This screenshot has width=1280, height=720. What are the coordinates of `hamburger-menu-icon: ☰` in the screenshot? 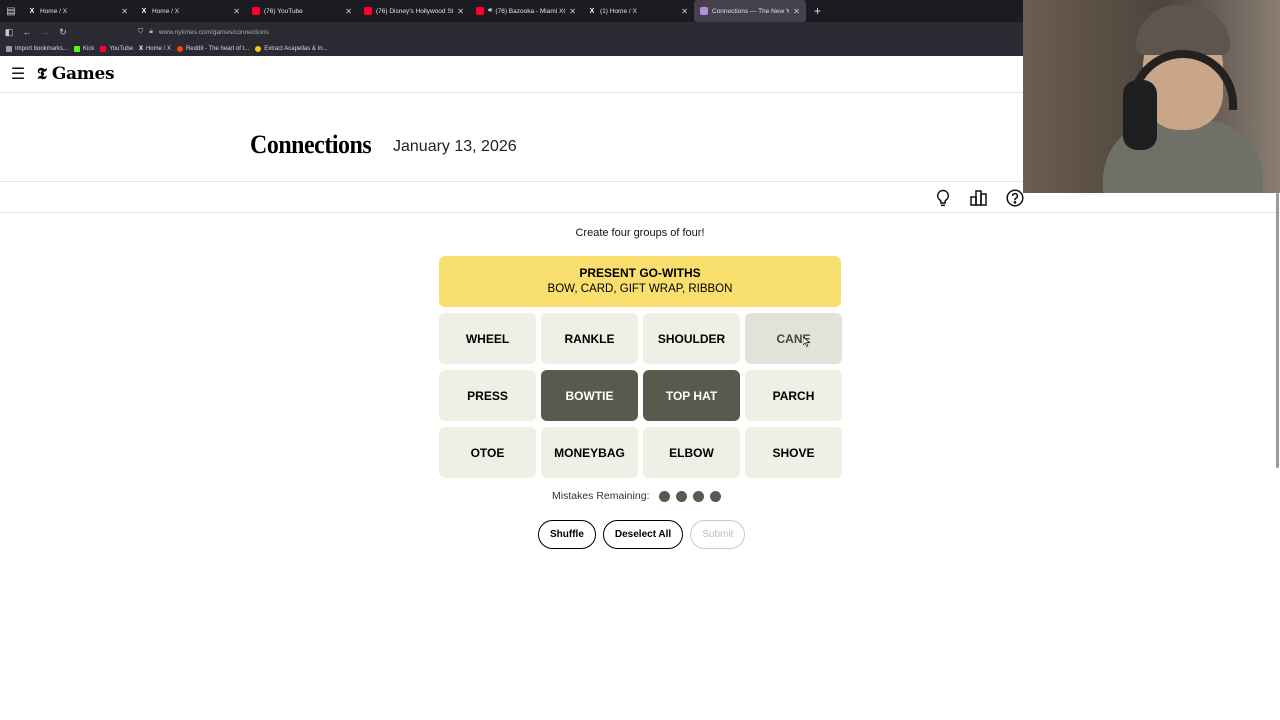 It's located at (18, 74).